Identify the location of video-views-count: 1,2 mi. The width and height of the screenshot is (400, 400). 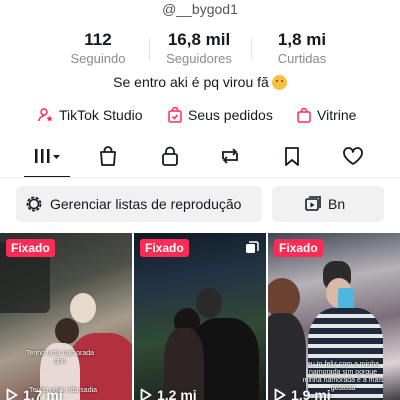
(177, 393).